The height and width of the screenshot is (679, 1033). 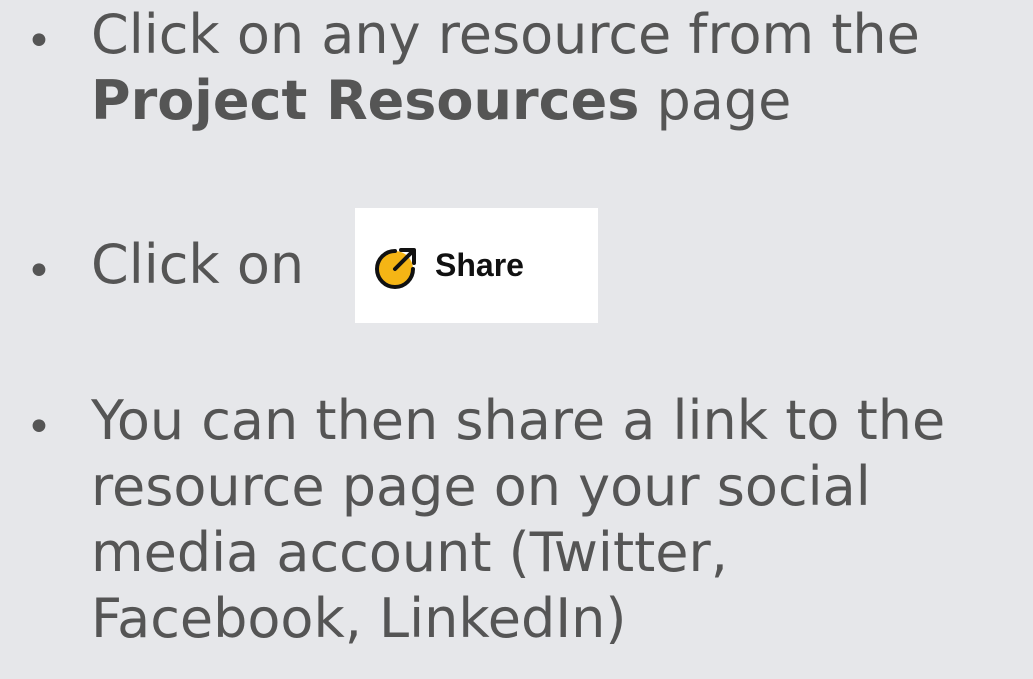 I want to click on bullet-3-line-4: Facebook, LinkedIn), so click(x=359, y=618).